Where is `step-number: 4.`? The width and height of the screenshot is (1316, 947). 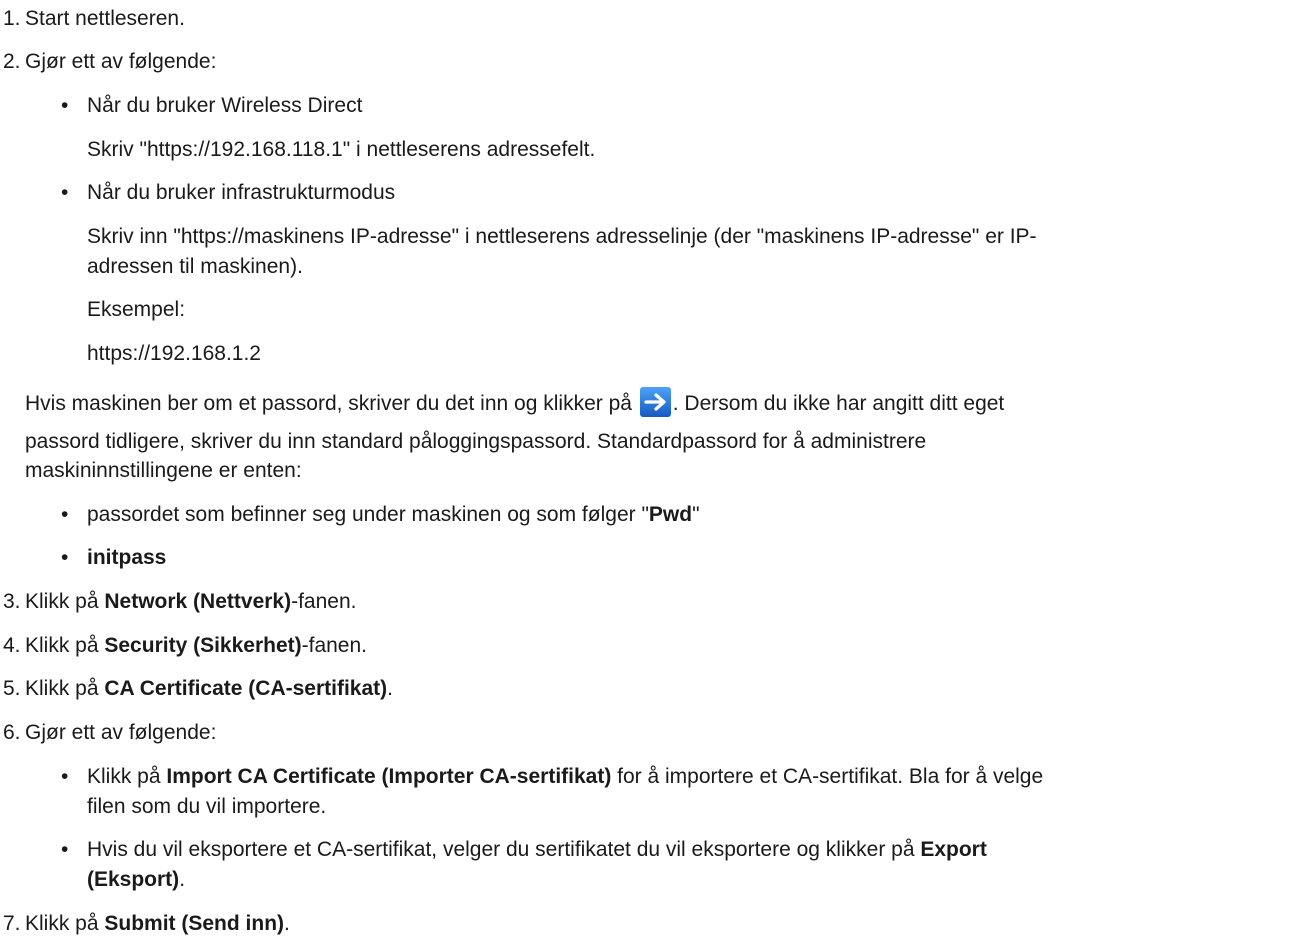
step-number: 4. is located at coordinates (12, 645).